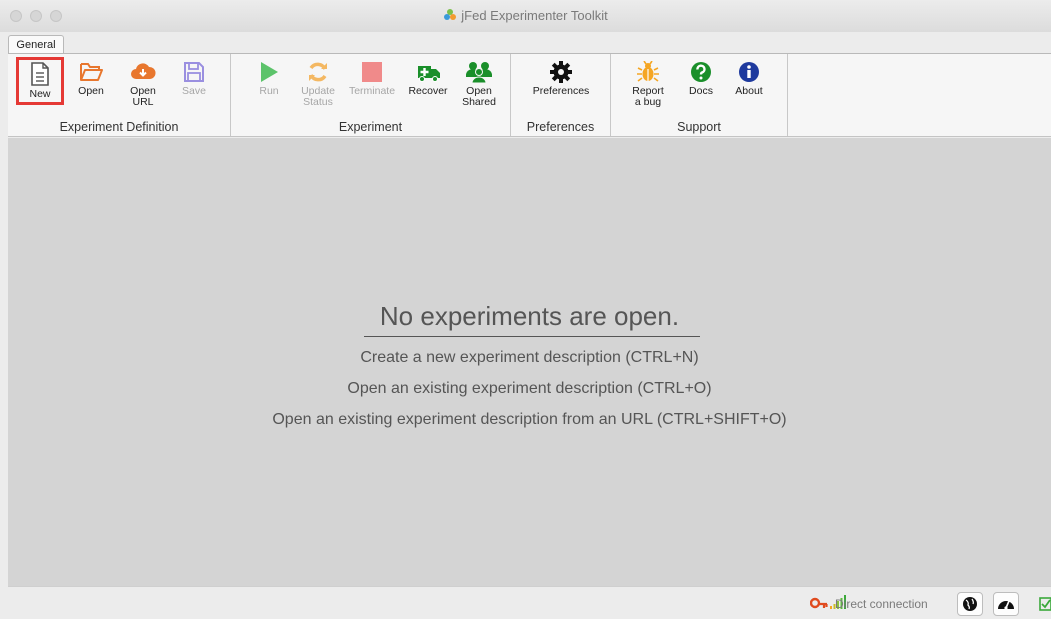 Image resolution: width=1051 pixels, height=619 pixels. I want to click on dashboard-status-button, so click(1006, 604).